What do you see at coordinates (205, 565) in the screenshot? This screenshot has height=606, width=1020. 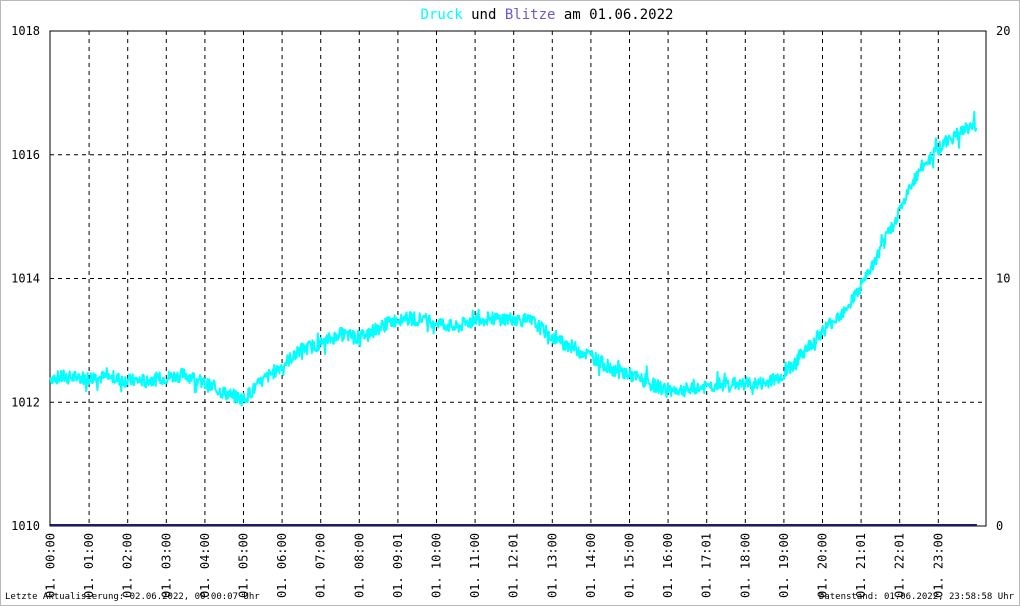 I see `x-tick-label: 01. 04:00` at bounding box center [205, 565].